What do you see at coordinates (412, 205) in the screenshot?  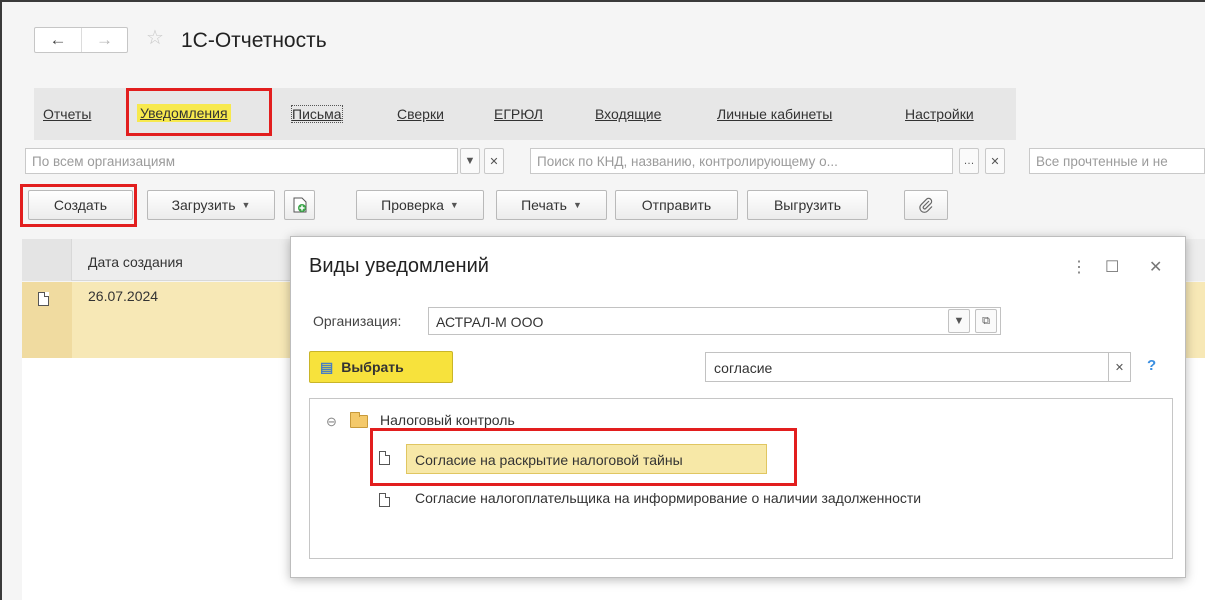 I see `check-label: Проверка` at bounding box center [412, 205].